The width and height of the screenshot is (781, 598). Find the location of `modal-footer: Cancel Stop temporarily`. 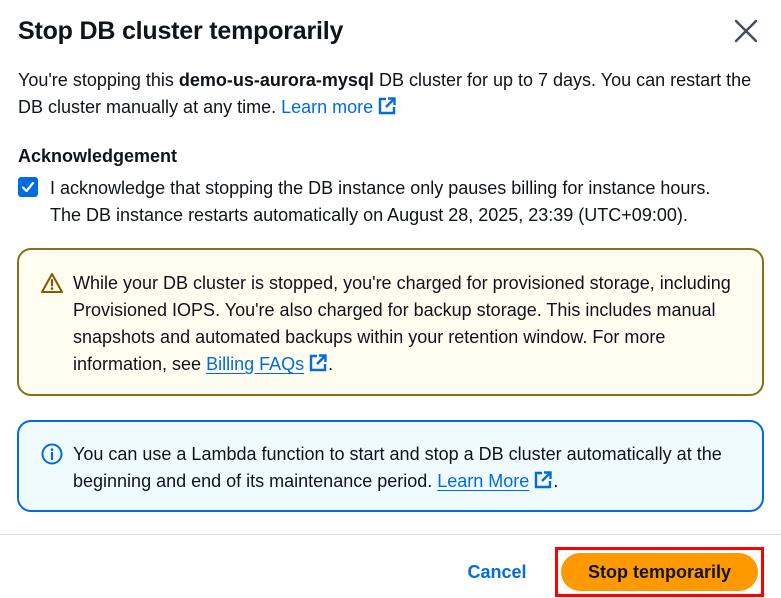

modal-footer: Cancel Stop temporarily is located at coordinates (390, 566).